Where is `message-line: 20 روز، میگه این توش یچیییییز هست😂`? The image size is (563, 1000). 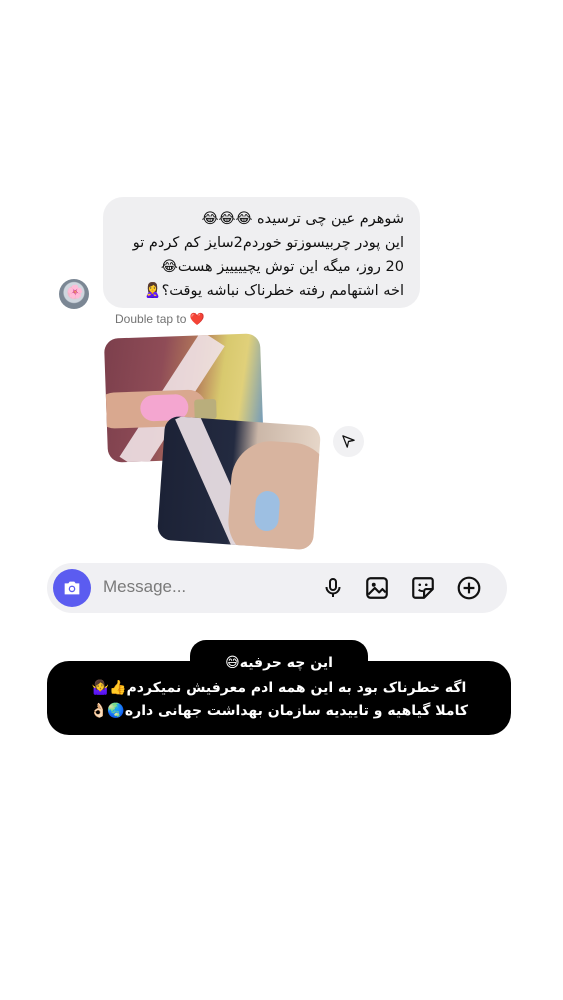
message-line: 20 روز، میگه این توش یچیییییز هست😂 is located at coordinates (282, 267).